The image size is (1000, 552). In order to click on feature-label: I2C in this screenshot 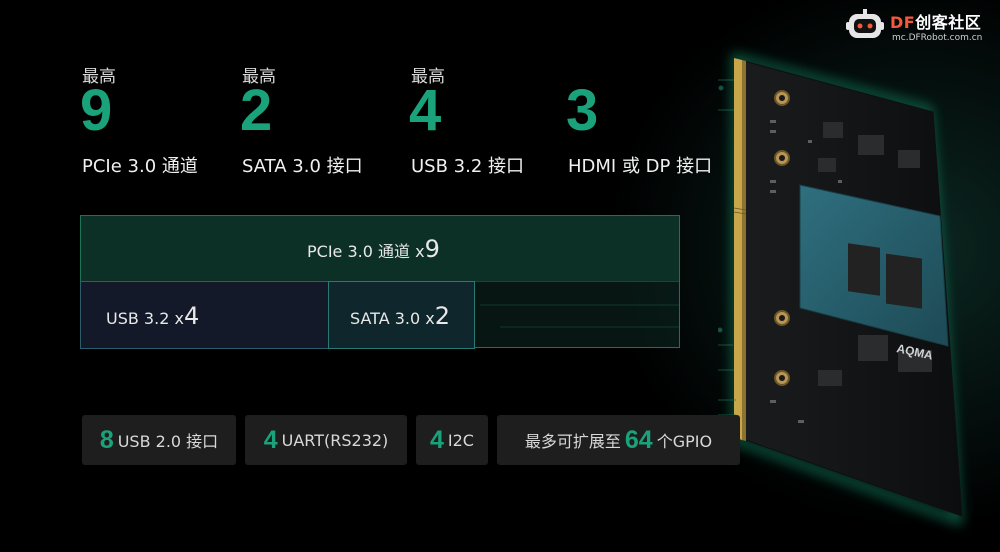, I will do `click(460, 440)`.